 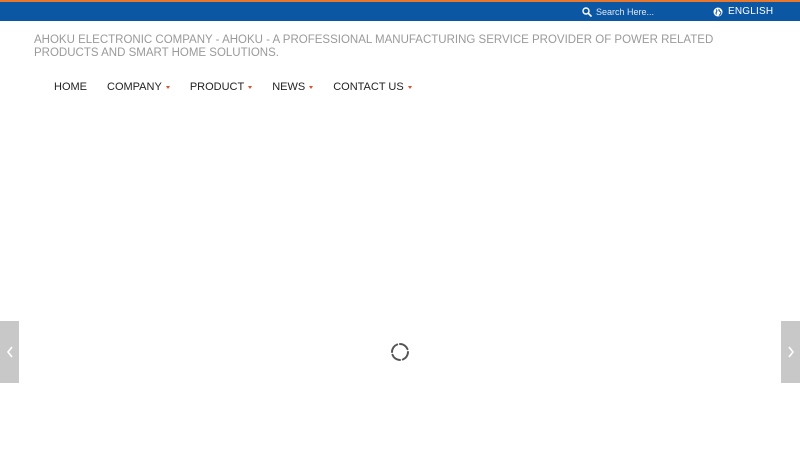 I want to click on nav-item-home: HOME, so click(x=70, y=87).